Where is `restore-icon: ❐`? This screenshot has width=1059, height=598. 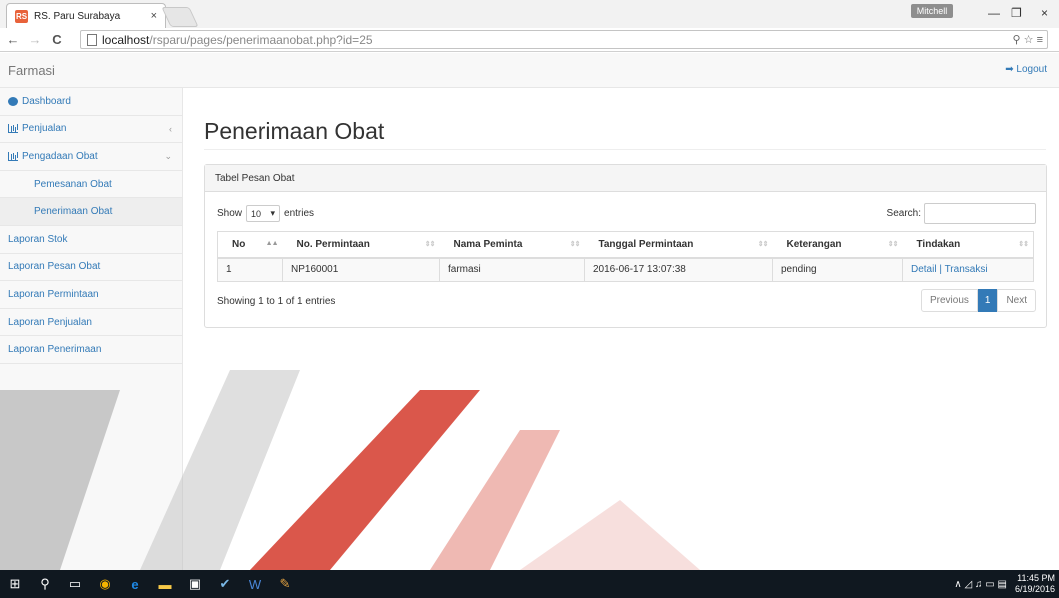
restore-icon: ❐ is located at coordinates (1016, 13).